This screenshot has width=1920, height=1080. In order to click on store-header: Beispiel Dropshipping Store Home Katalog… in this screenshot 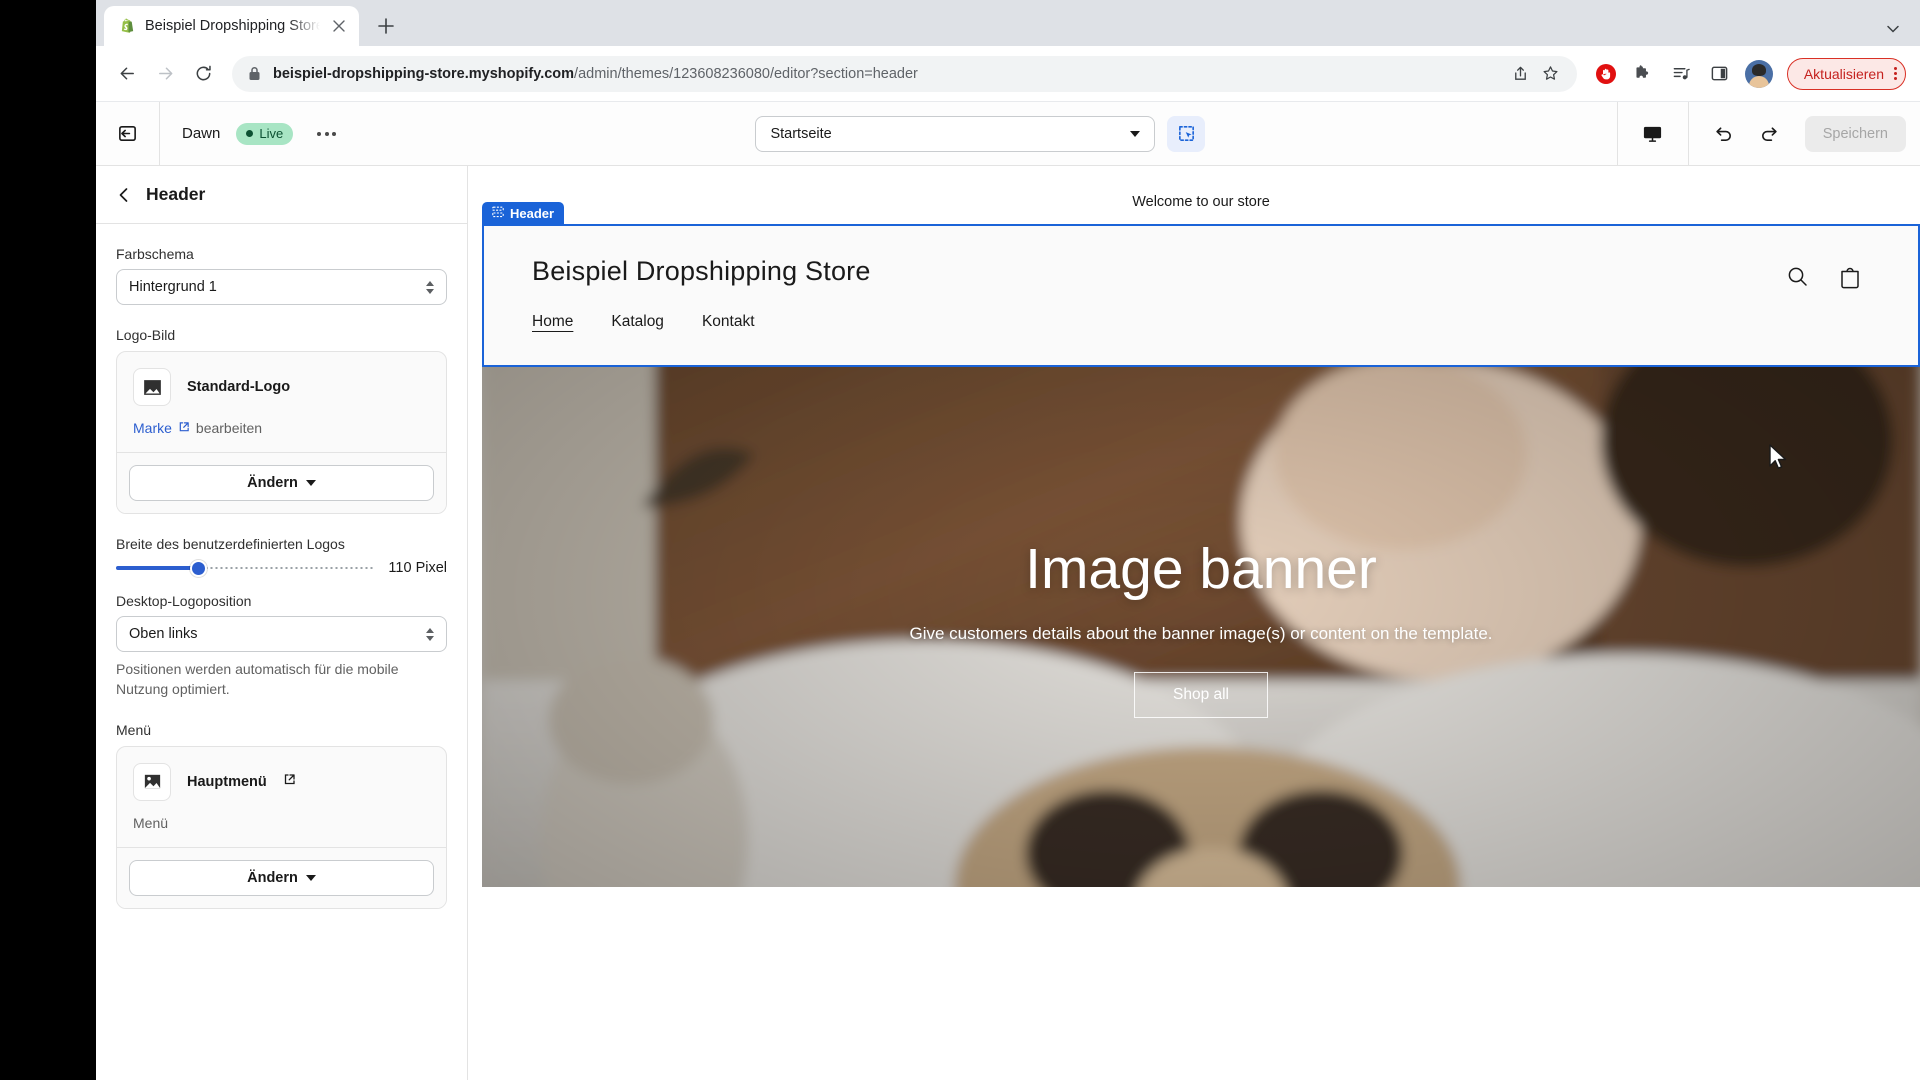, I will do `click(1201, 295)`.